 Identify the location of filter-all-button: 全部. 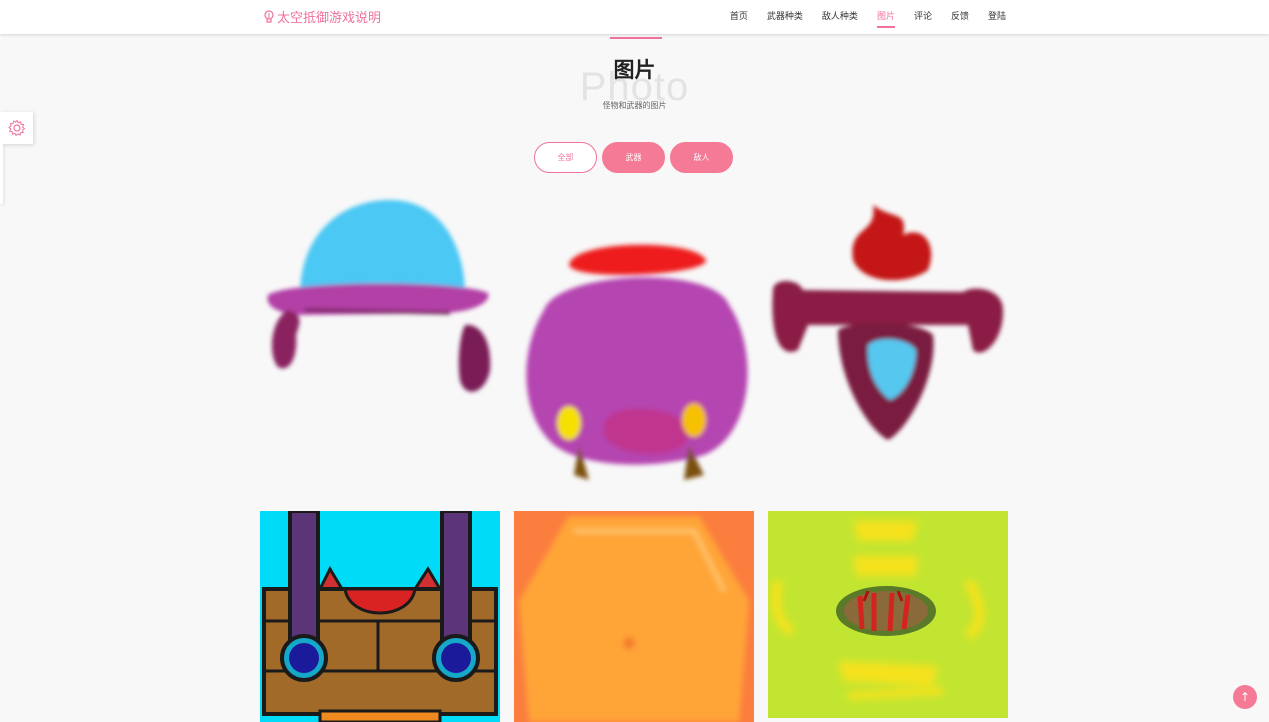
(565, 157).